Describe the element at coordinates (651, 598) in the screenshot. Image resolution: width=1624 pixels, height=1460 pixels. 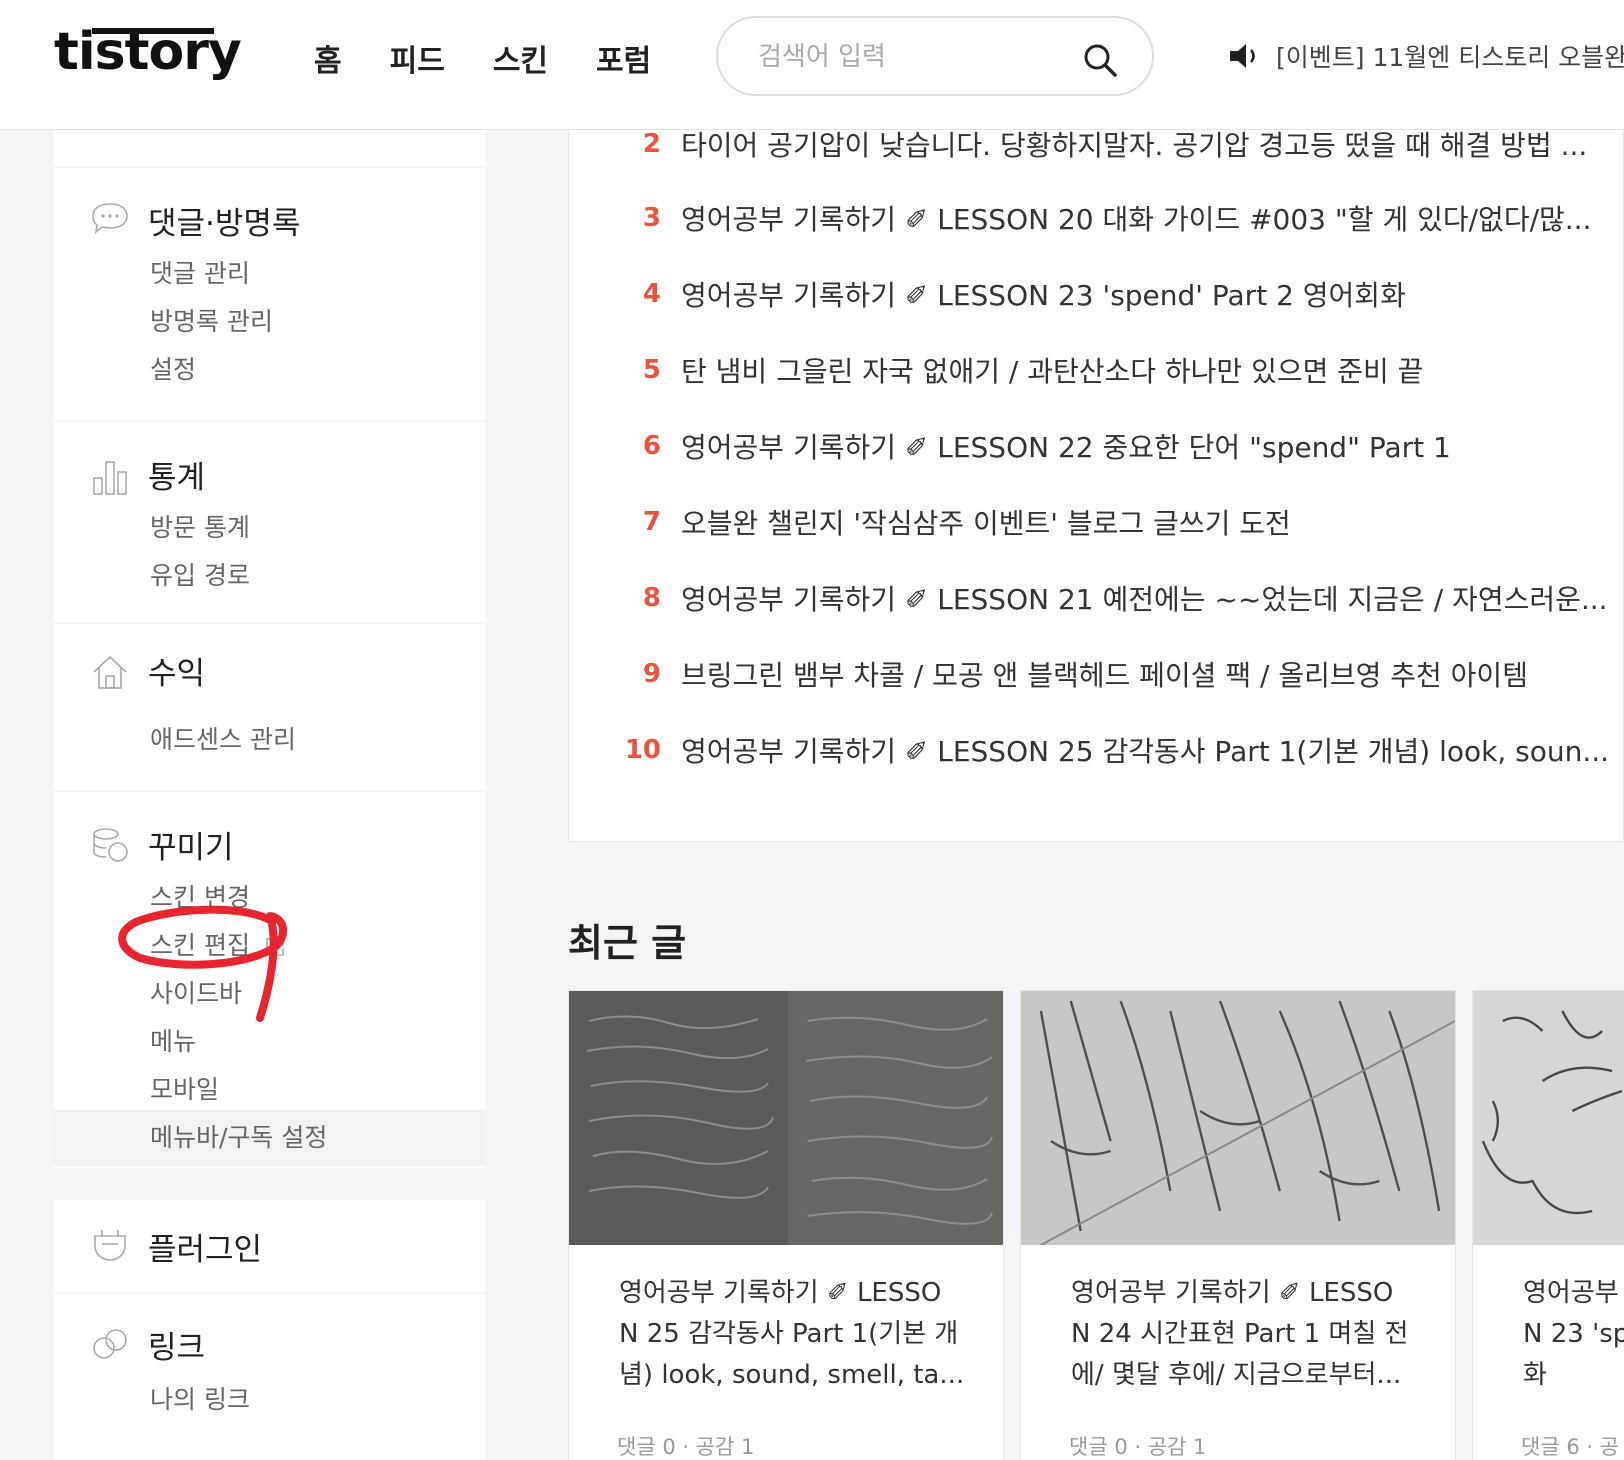
I see `rank-number: 8` at that location.